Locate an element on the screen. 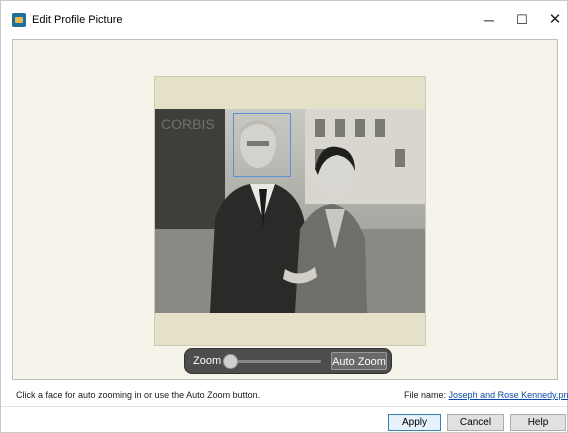 This screenshot has height=433, width=568. maximize-button: ☐ is located at coordinates (522, 20).